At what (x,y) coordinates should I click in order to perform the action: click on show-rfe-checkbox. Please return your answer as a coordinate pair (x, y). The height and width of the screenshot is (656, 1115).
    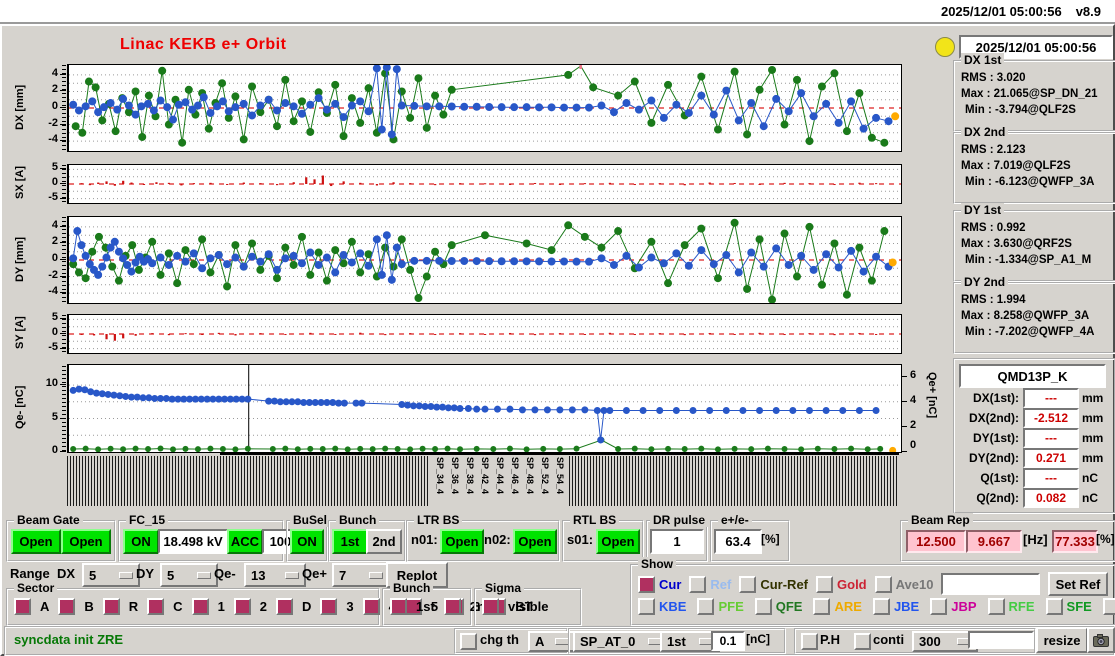
    Looking at the image, I should click on (996, 606).